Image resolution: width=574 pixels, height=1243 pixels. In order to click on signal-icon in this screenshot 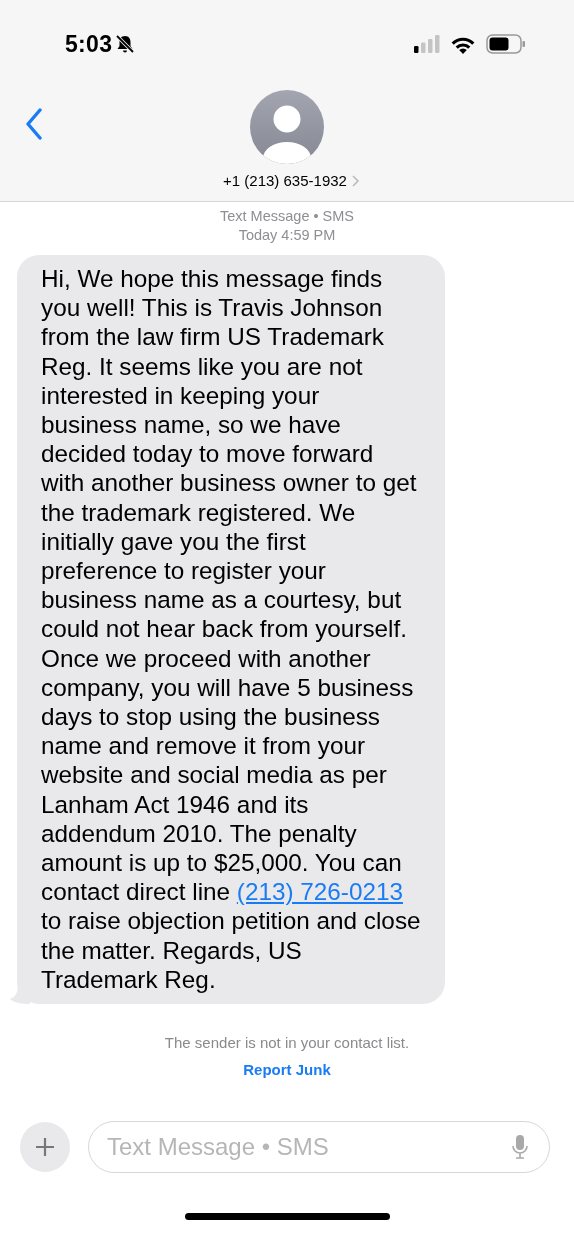, I will do `click(427, 44)`.